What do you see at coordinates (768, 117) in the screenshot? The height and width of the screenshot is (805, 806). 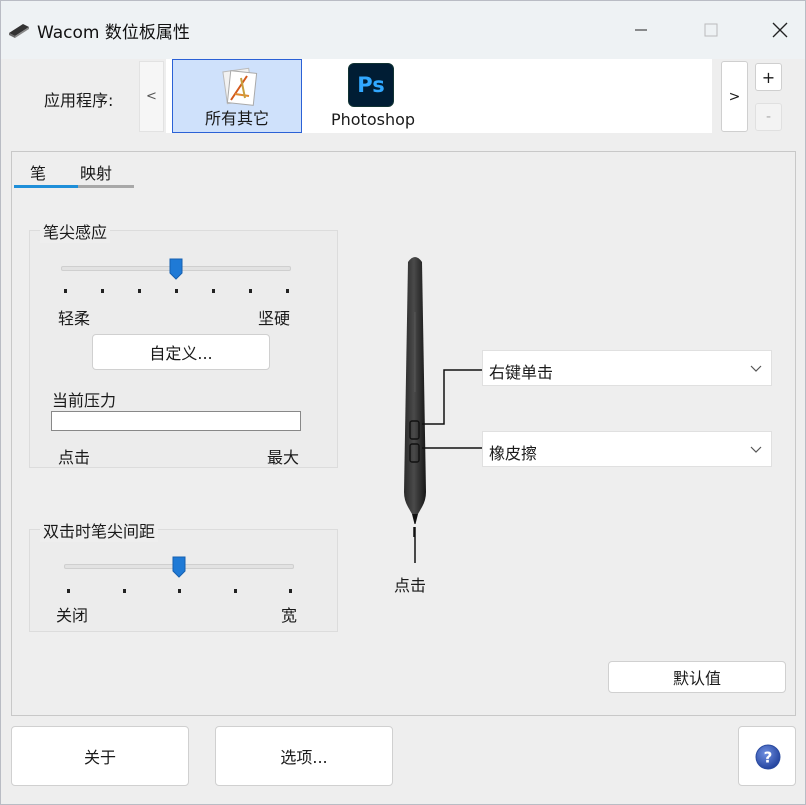 I see `remove-application-button: -` at bounding box center [768, 117].